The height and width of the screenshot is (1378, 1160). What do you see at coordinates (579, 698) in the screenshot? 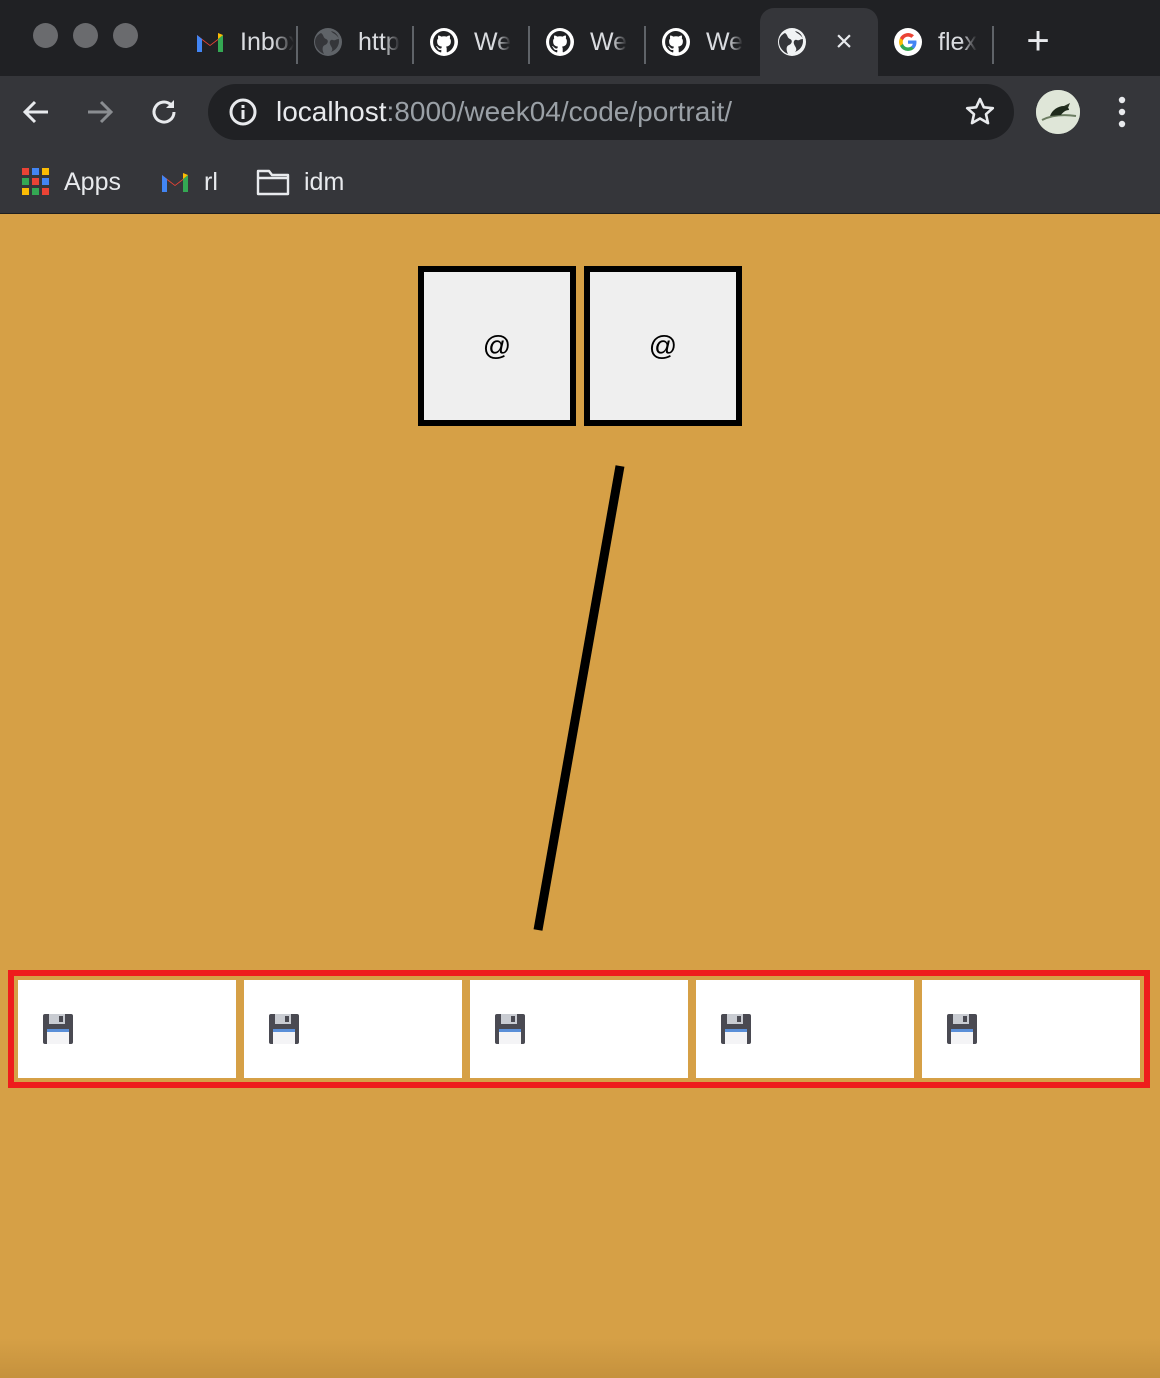
I see `nose-line` at bounding box center [579, 698].